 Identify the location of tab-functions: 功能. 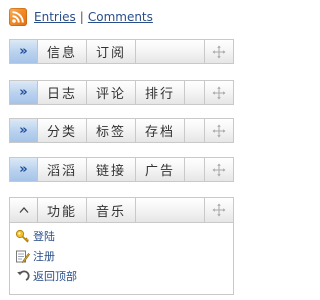
(62, 210).